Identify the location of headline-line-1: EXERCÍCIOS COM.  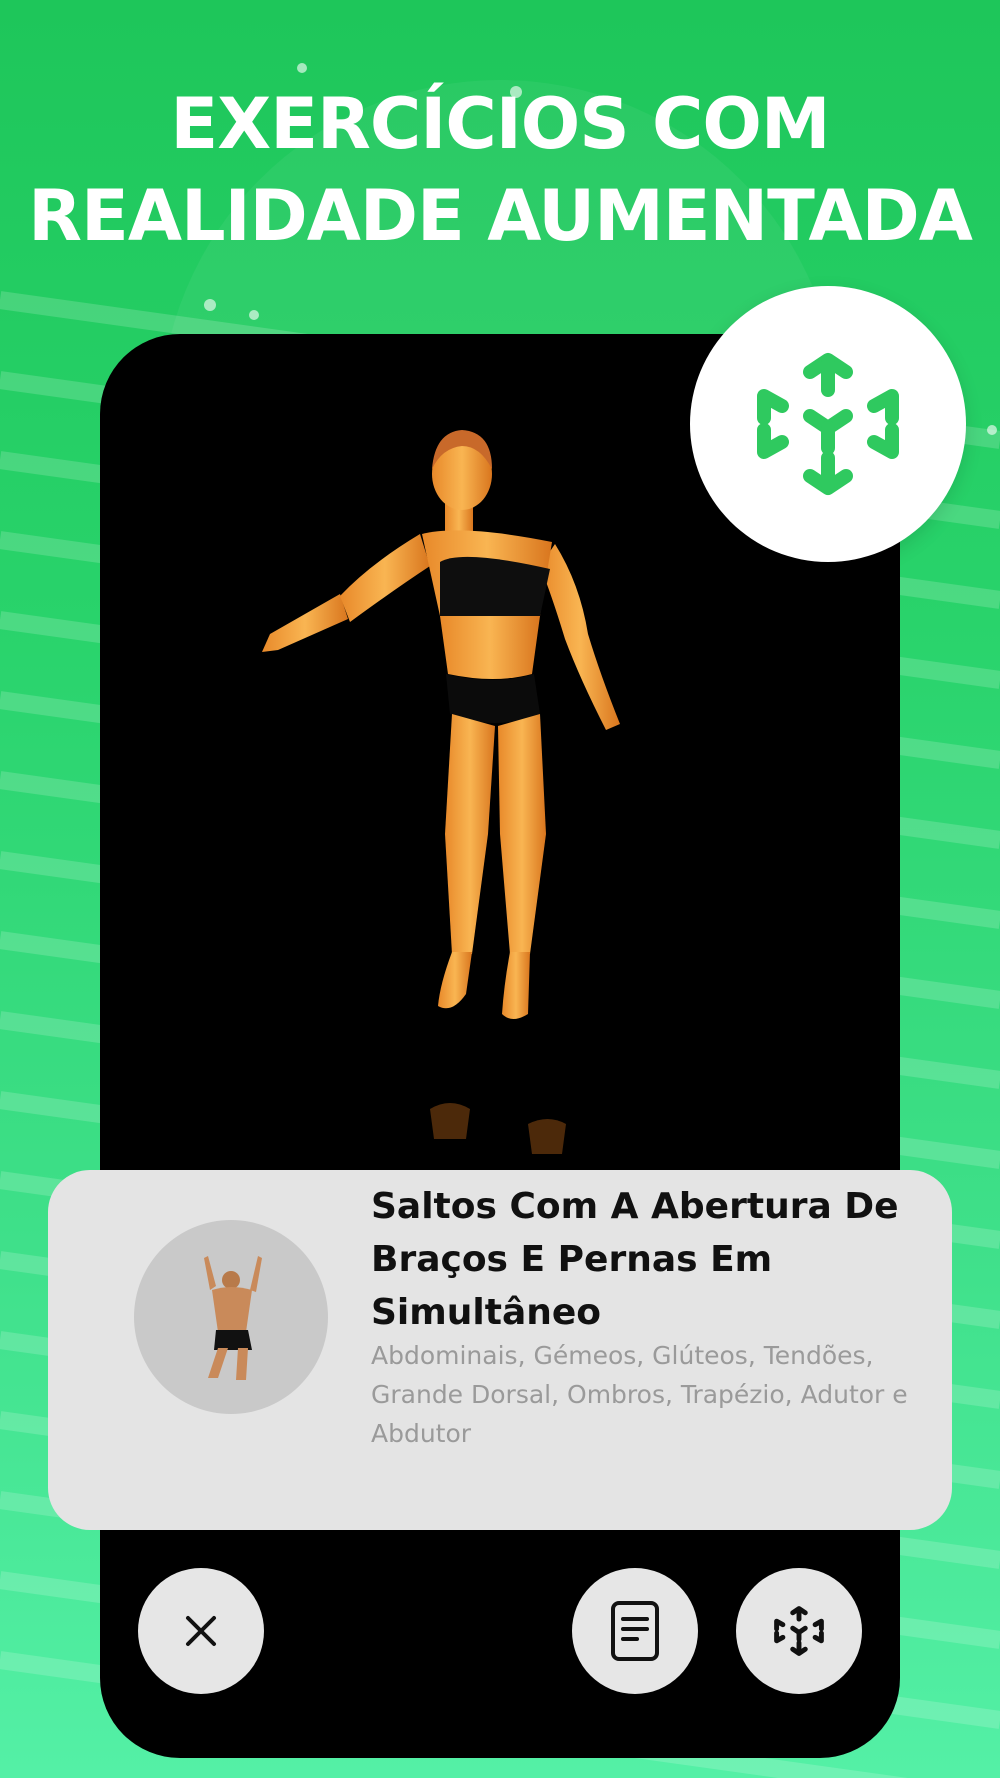
(500, 124).